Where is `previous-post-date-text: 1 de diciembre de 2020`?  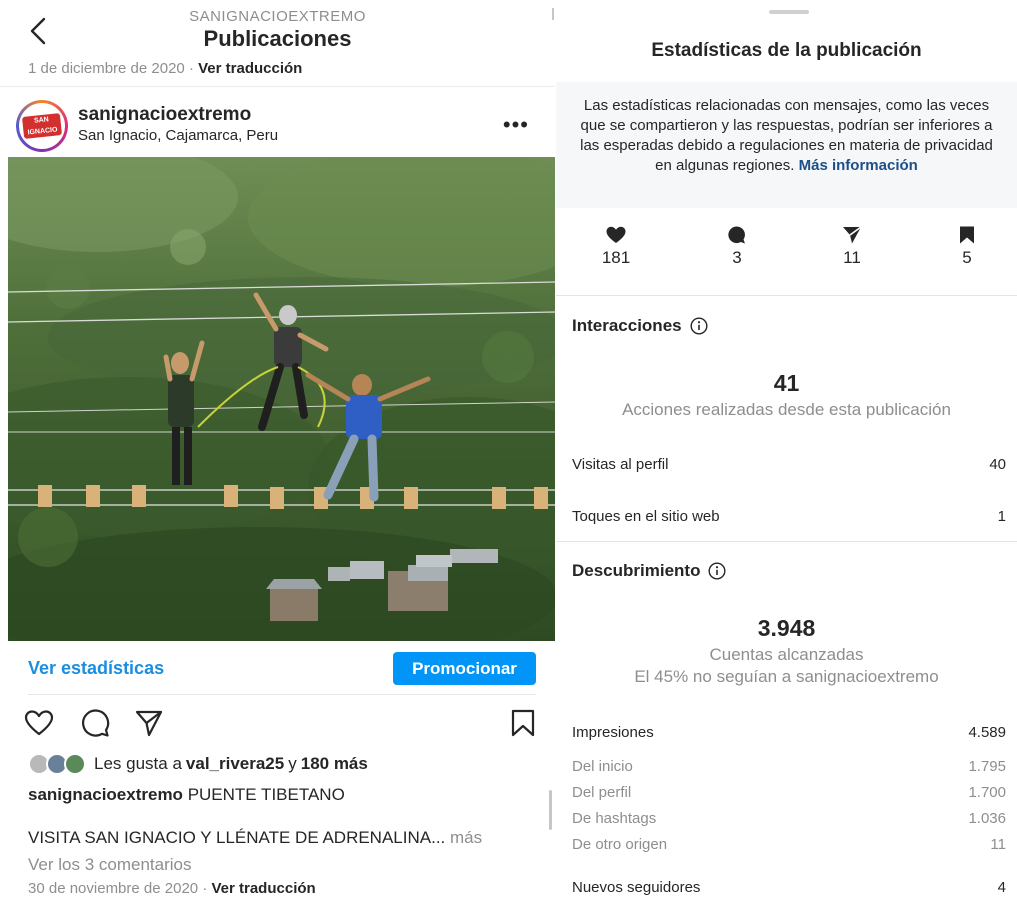
previous-post-date-text: 1 de diciembre de 2020 is located at coordinates (106, 68).